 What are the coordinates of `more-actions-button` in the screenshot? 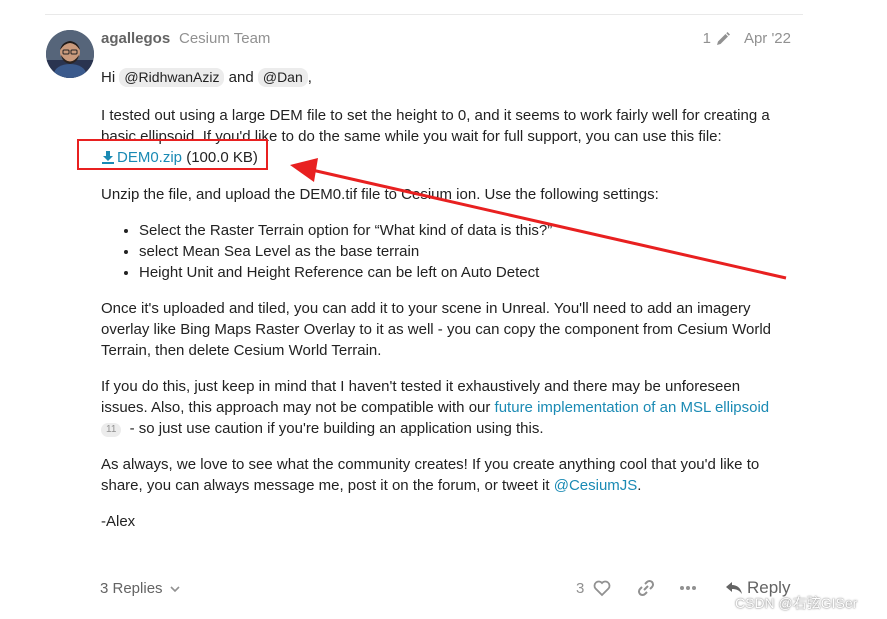 It's located at (688, 590).